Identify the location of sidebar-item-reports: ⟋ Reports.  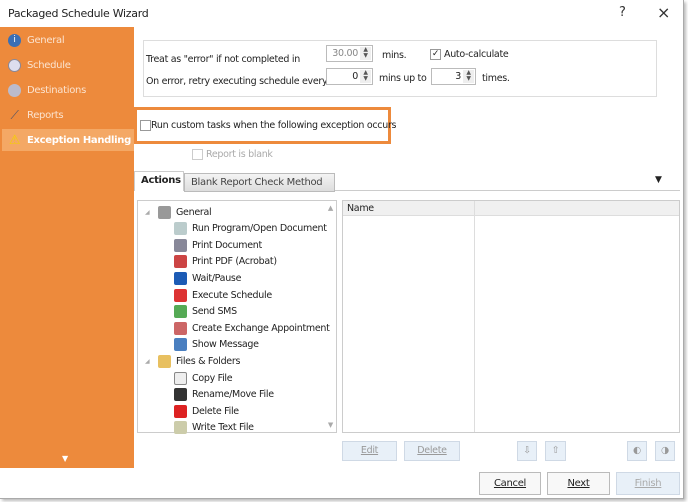
(68, 115).